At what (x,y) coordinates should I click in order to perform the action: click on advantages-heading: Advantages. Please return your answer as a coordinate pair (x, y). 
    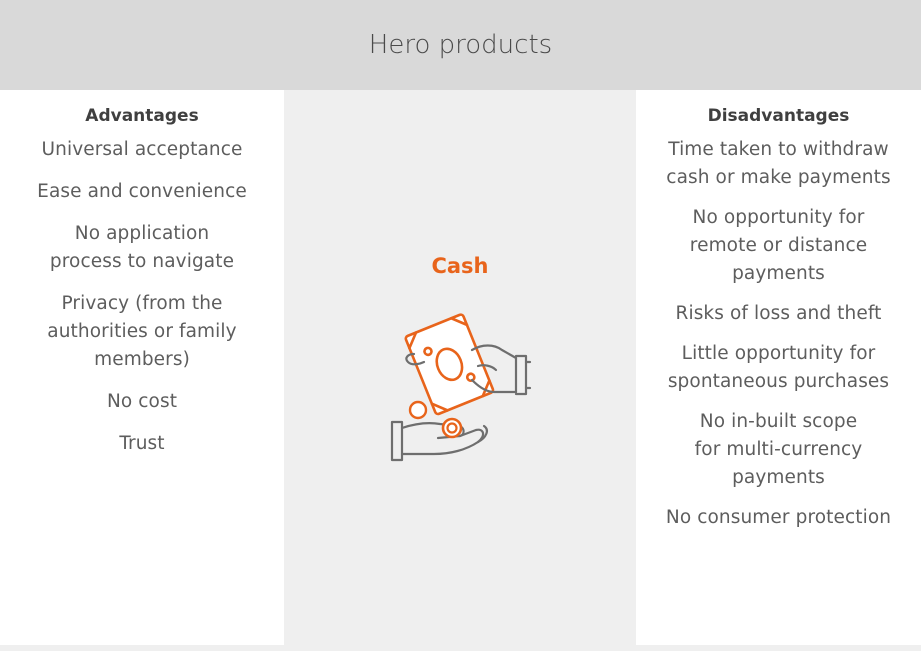
    Looking at the image, I should click on (142, 116).